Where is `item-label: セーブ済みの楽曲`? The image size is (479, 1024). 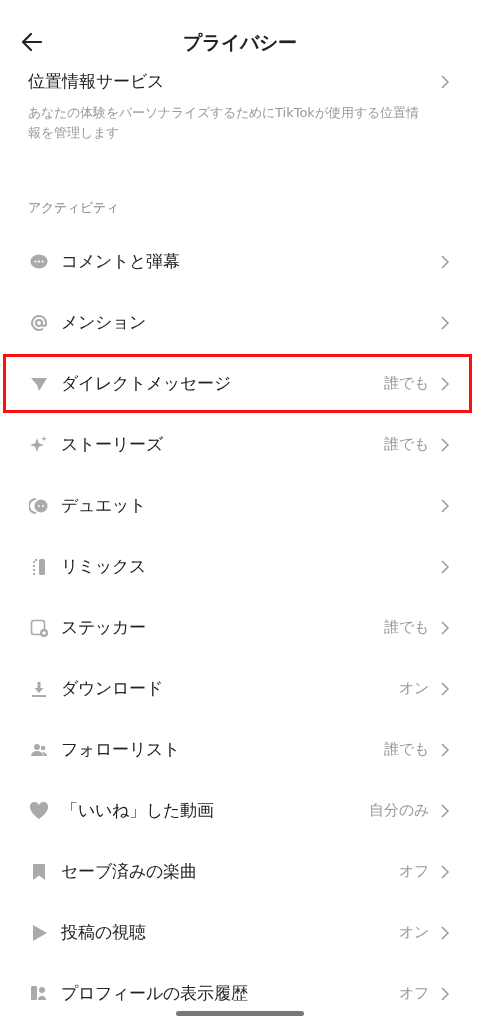 item-label: セーブ済みの楽曲 is located at coordinates (129, 871).